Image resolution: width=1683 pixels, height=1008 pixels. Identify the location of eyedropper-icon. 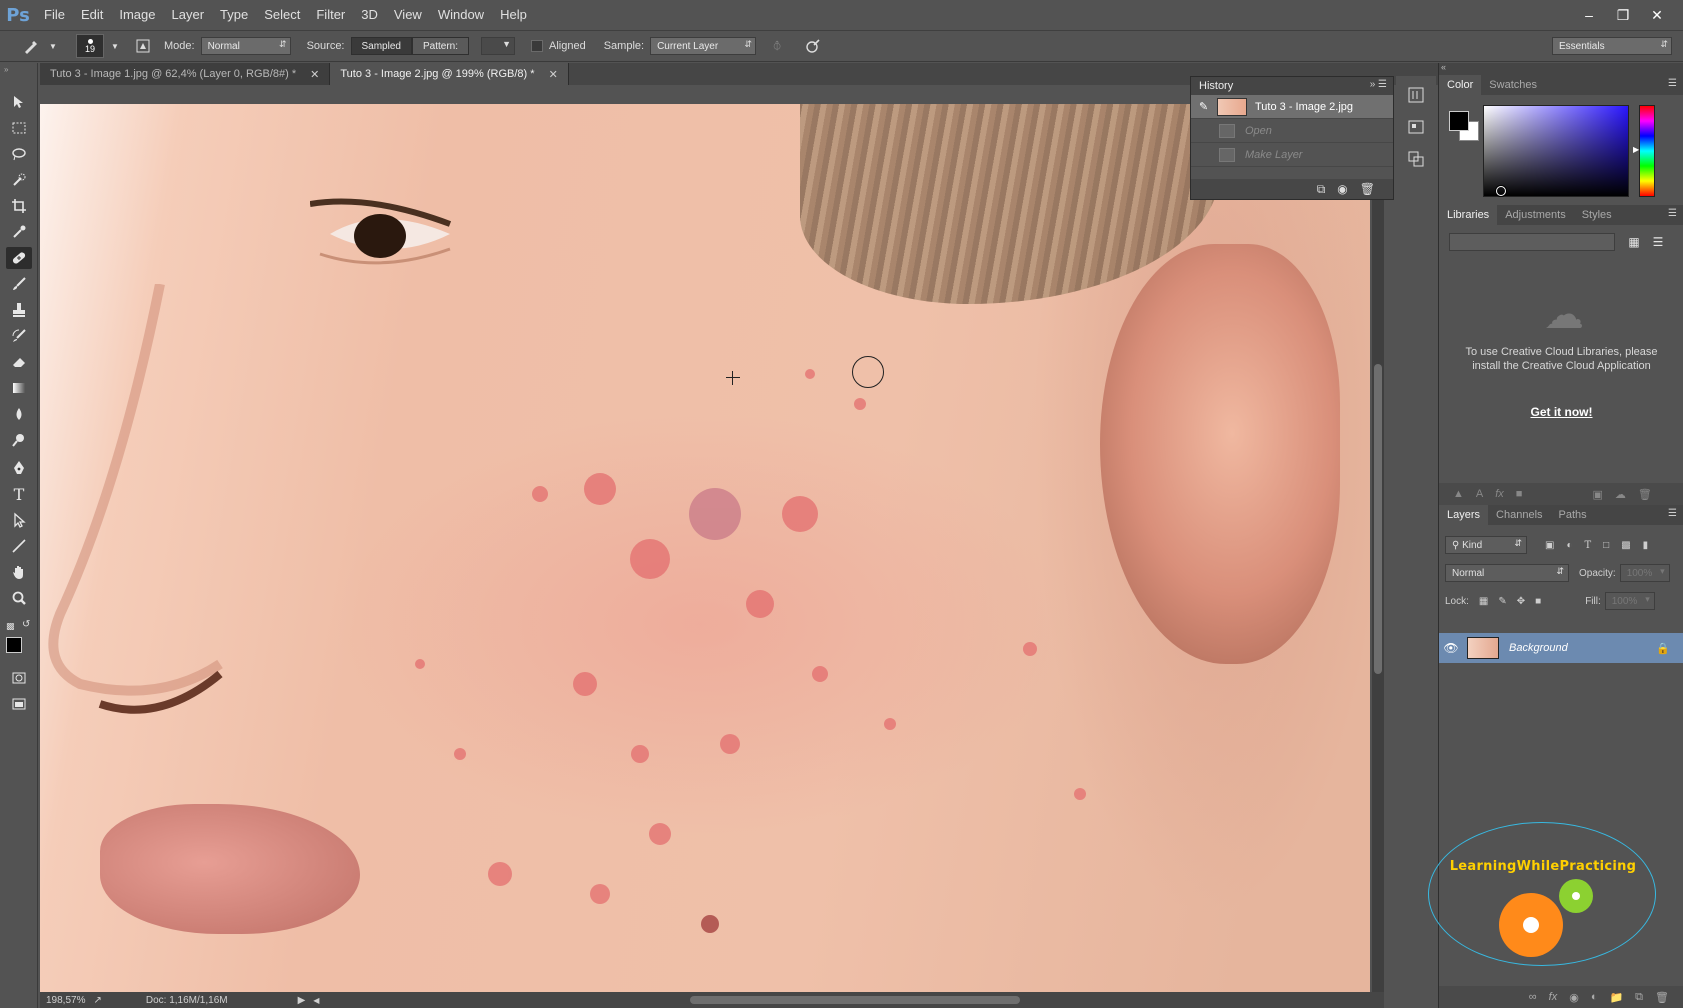
(19, 232).